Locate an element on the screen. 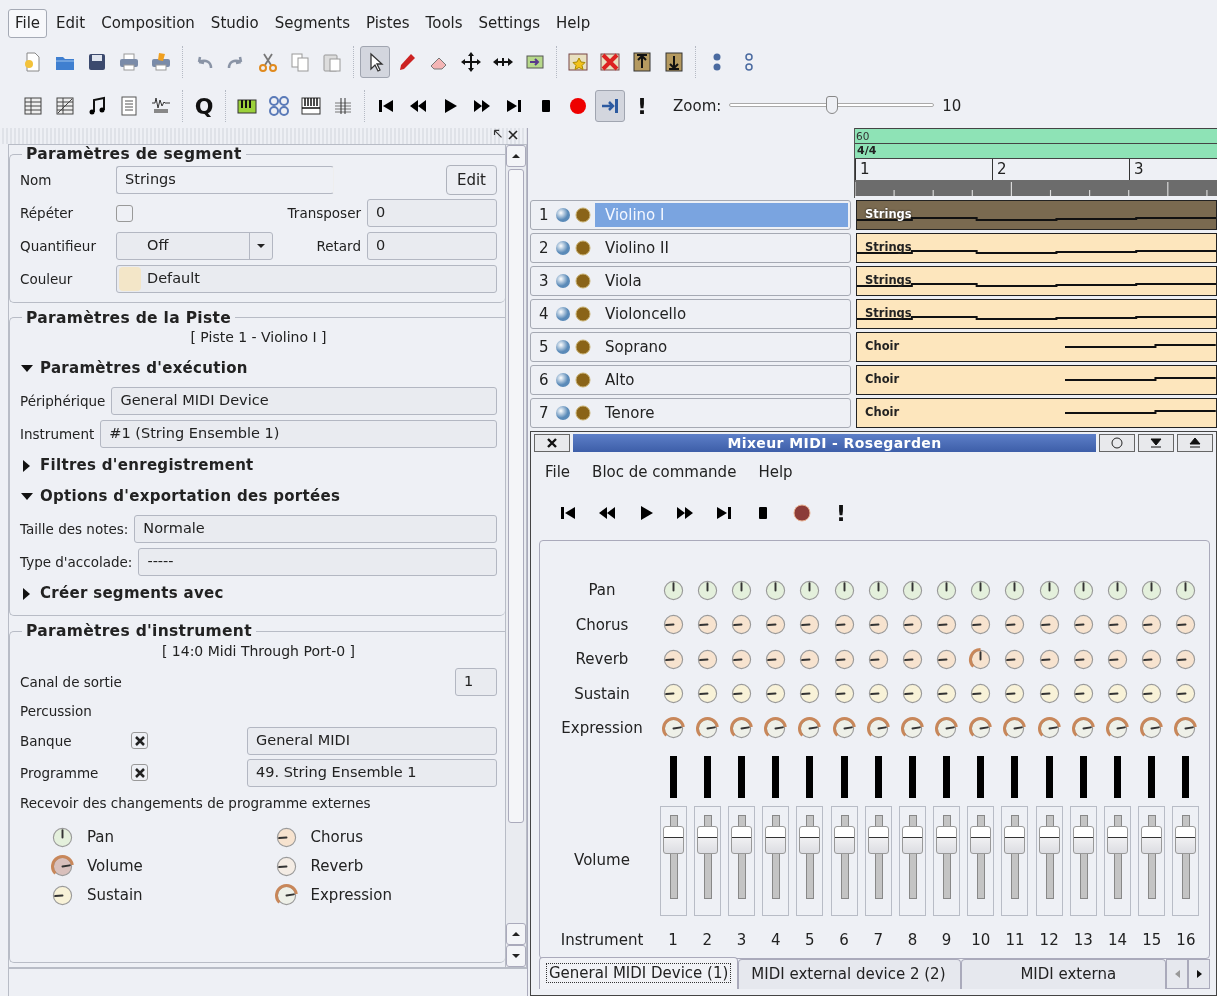 The image size is (1217, 996). track-header: 7 Tenore is located at coordinates (690, 413).